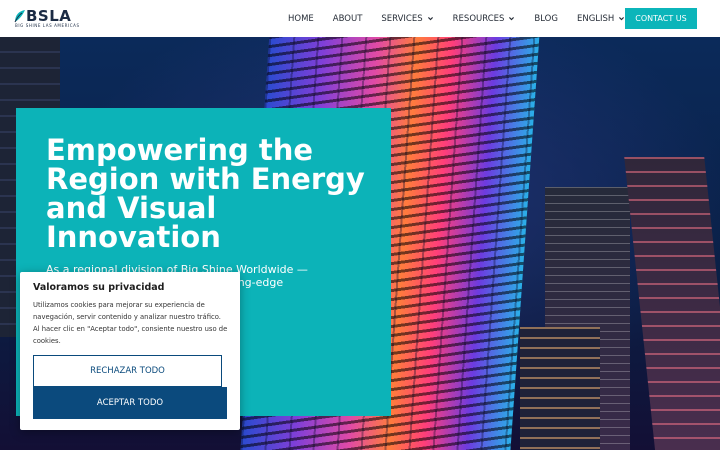 This screenshot has width=720, height=450. Describe the element at coordinates (47, 25) in the screenshot. I see `logo-tagline: BIG SHINE LAS AMERICAS` at that location.